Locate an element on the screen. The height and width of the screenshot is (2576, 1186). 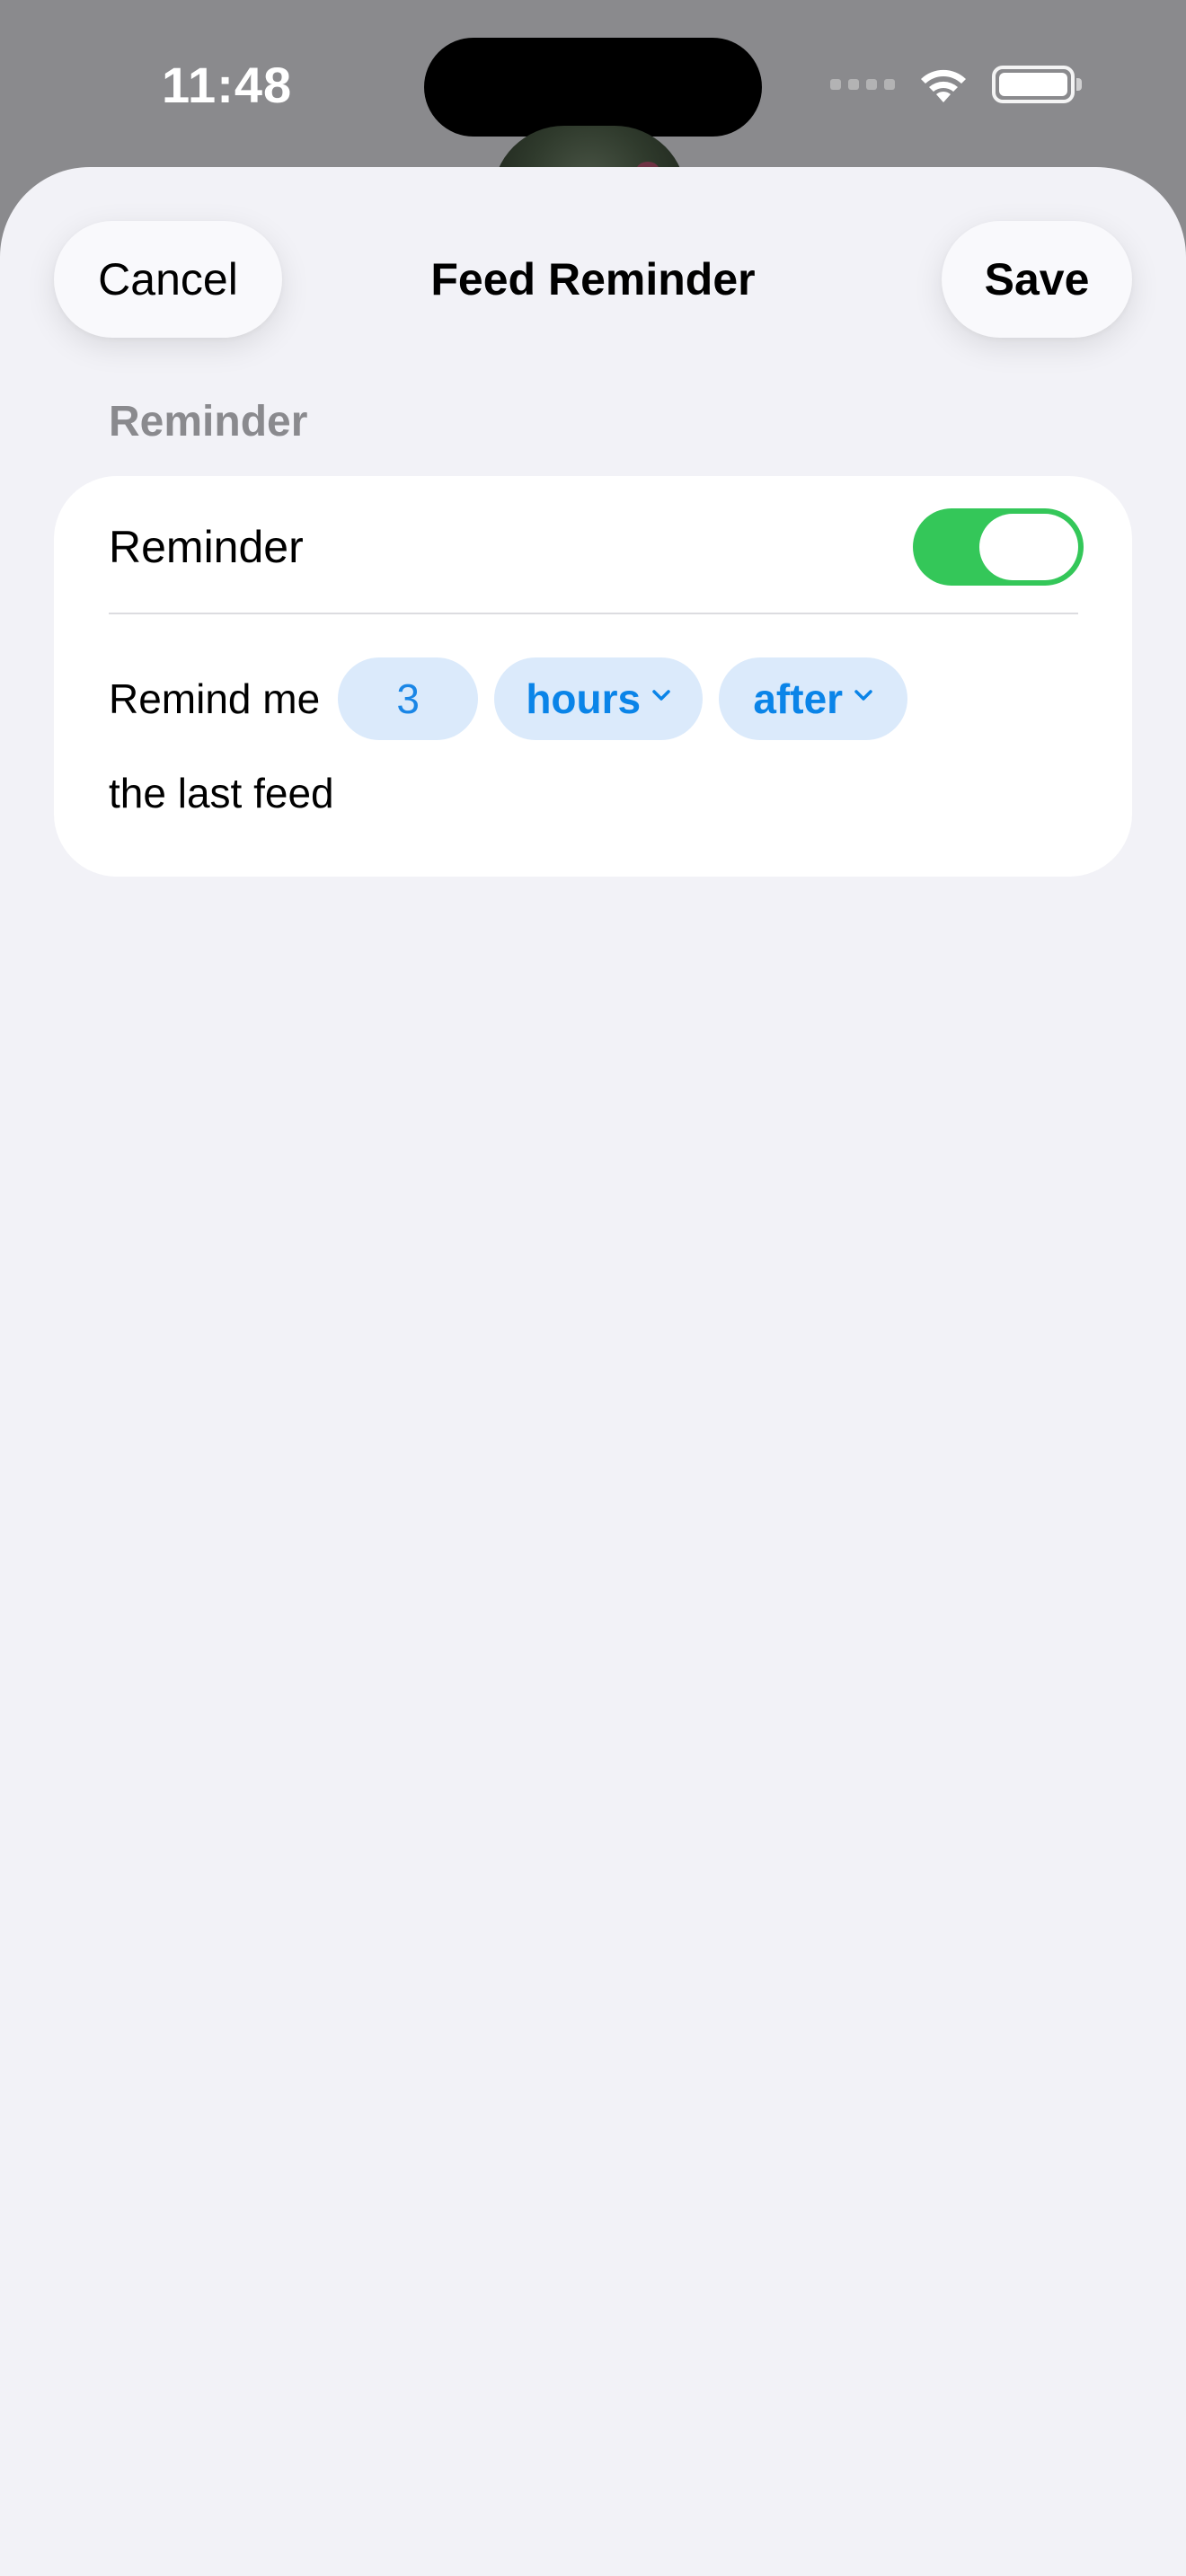
dynamic-island is located at coordinates (593, 87).